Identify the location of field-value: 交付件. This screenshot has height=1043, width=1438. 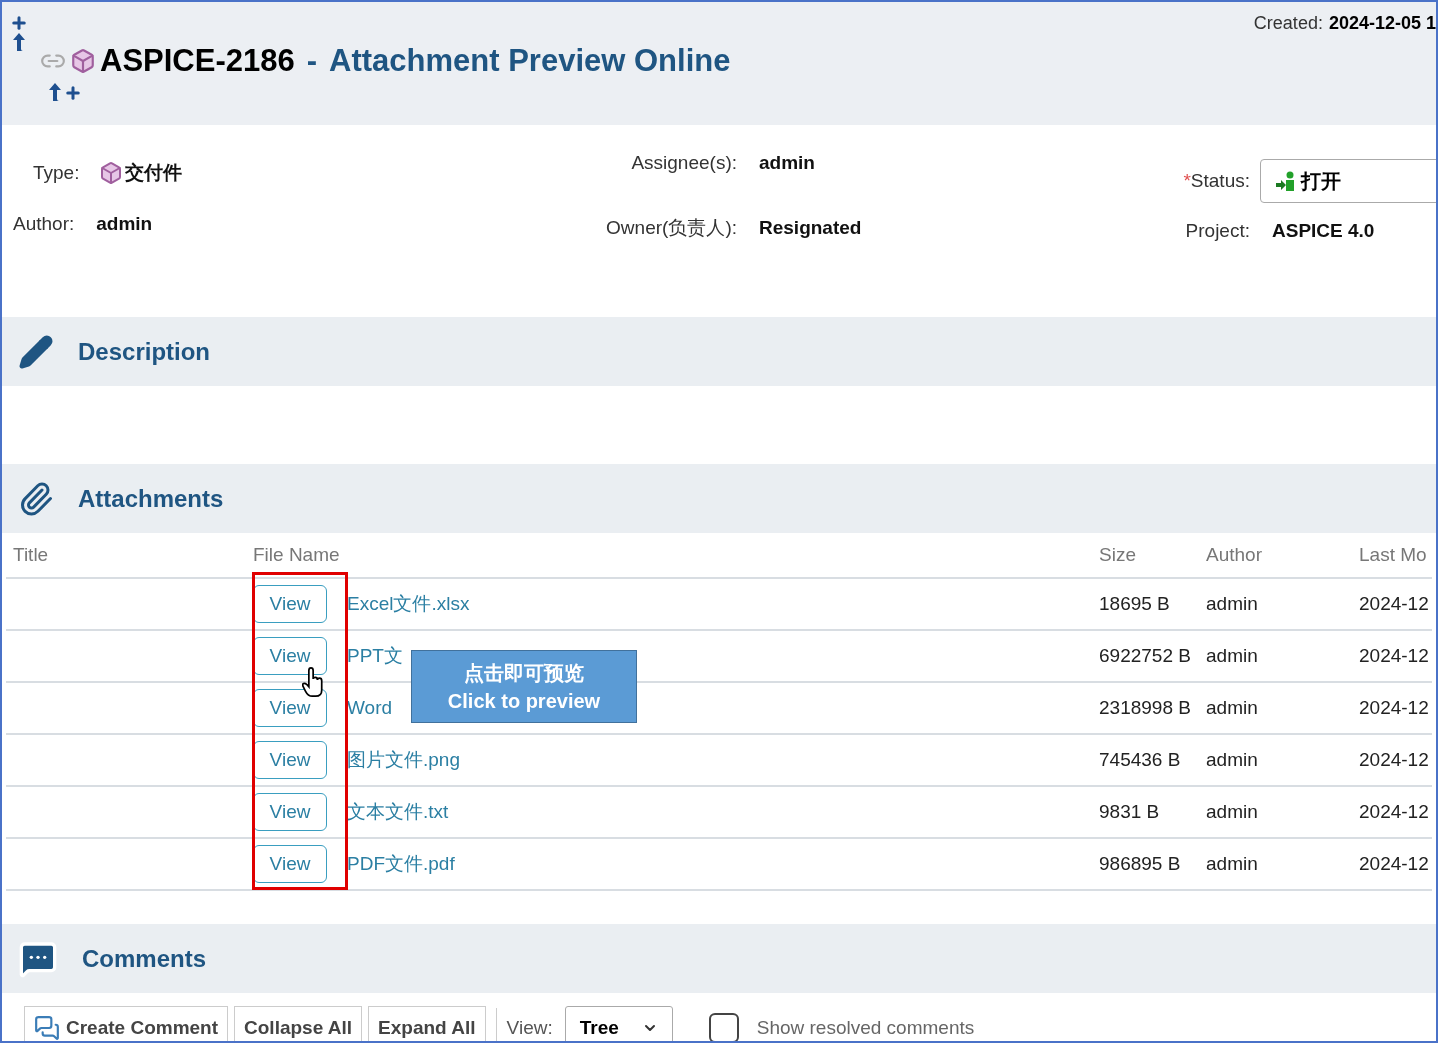
(154, 173).